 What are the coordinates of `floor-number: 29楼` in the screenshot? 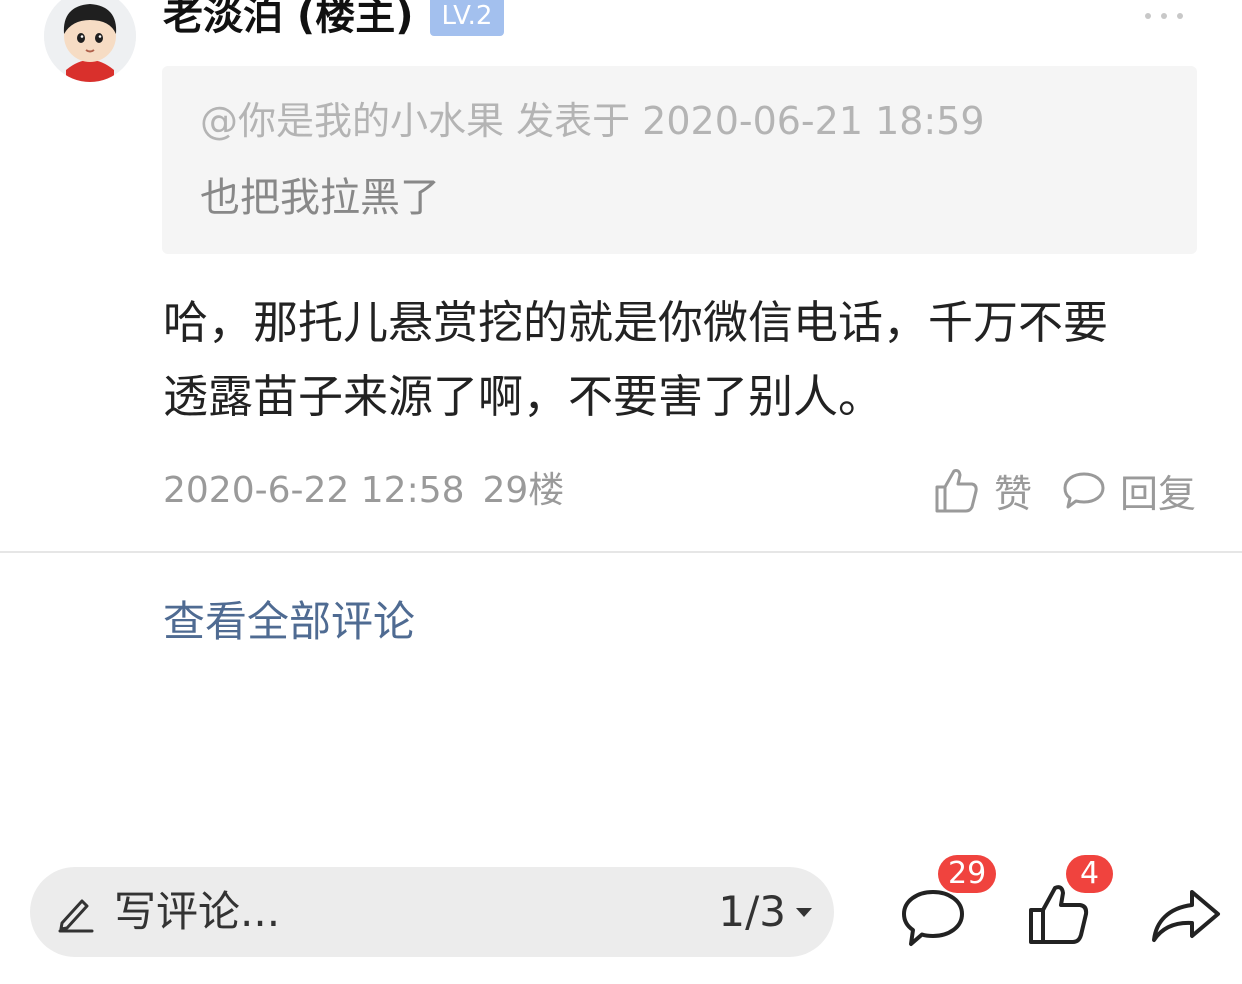 It's located at (523, 490).